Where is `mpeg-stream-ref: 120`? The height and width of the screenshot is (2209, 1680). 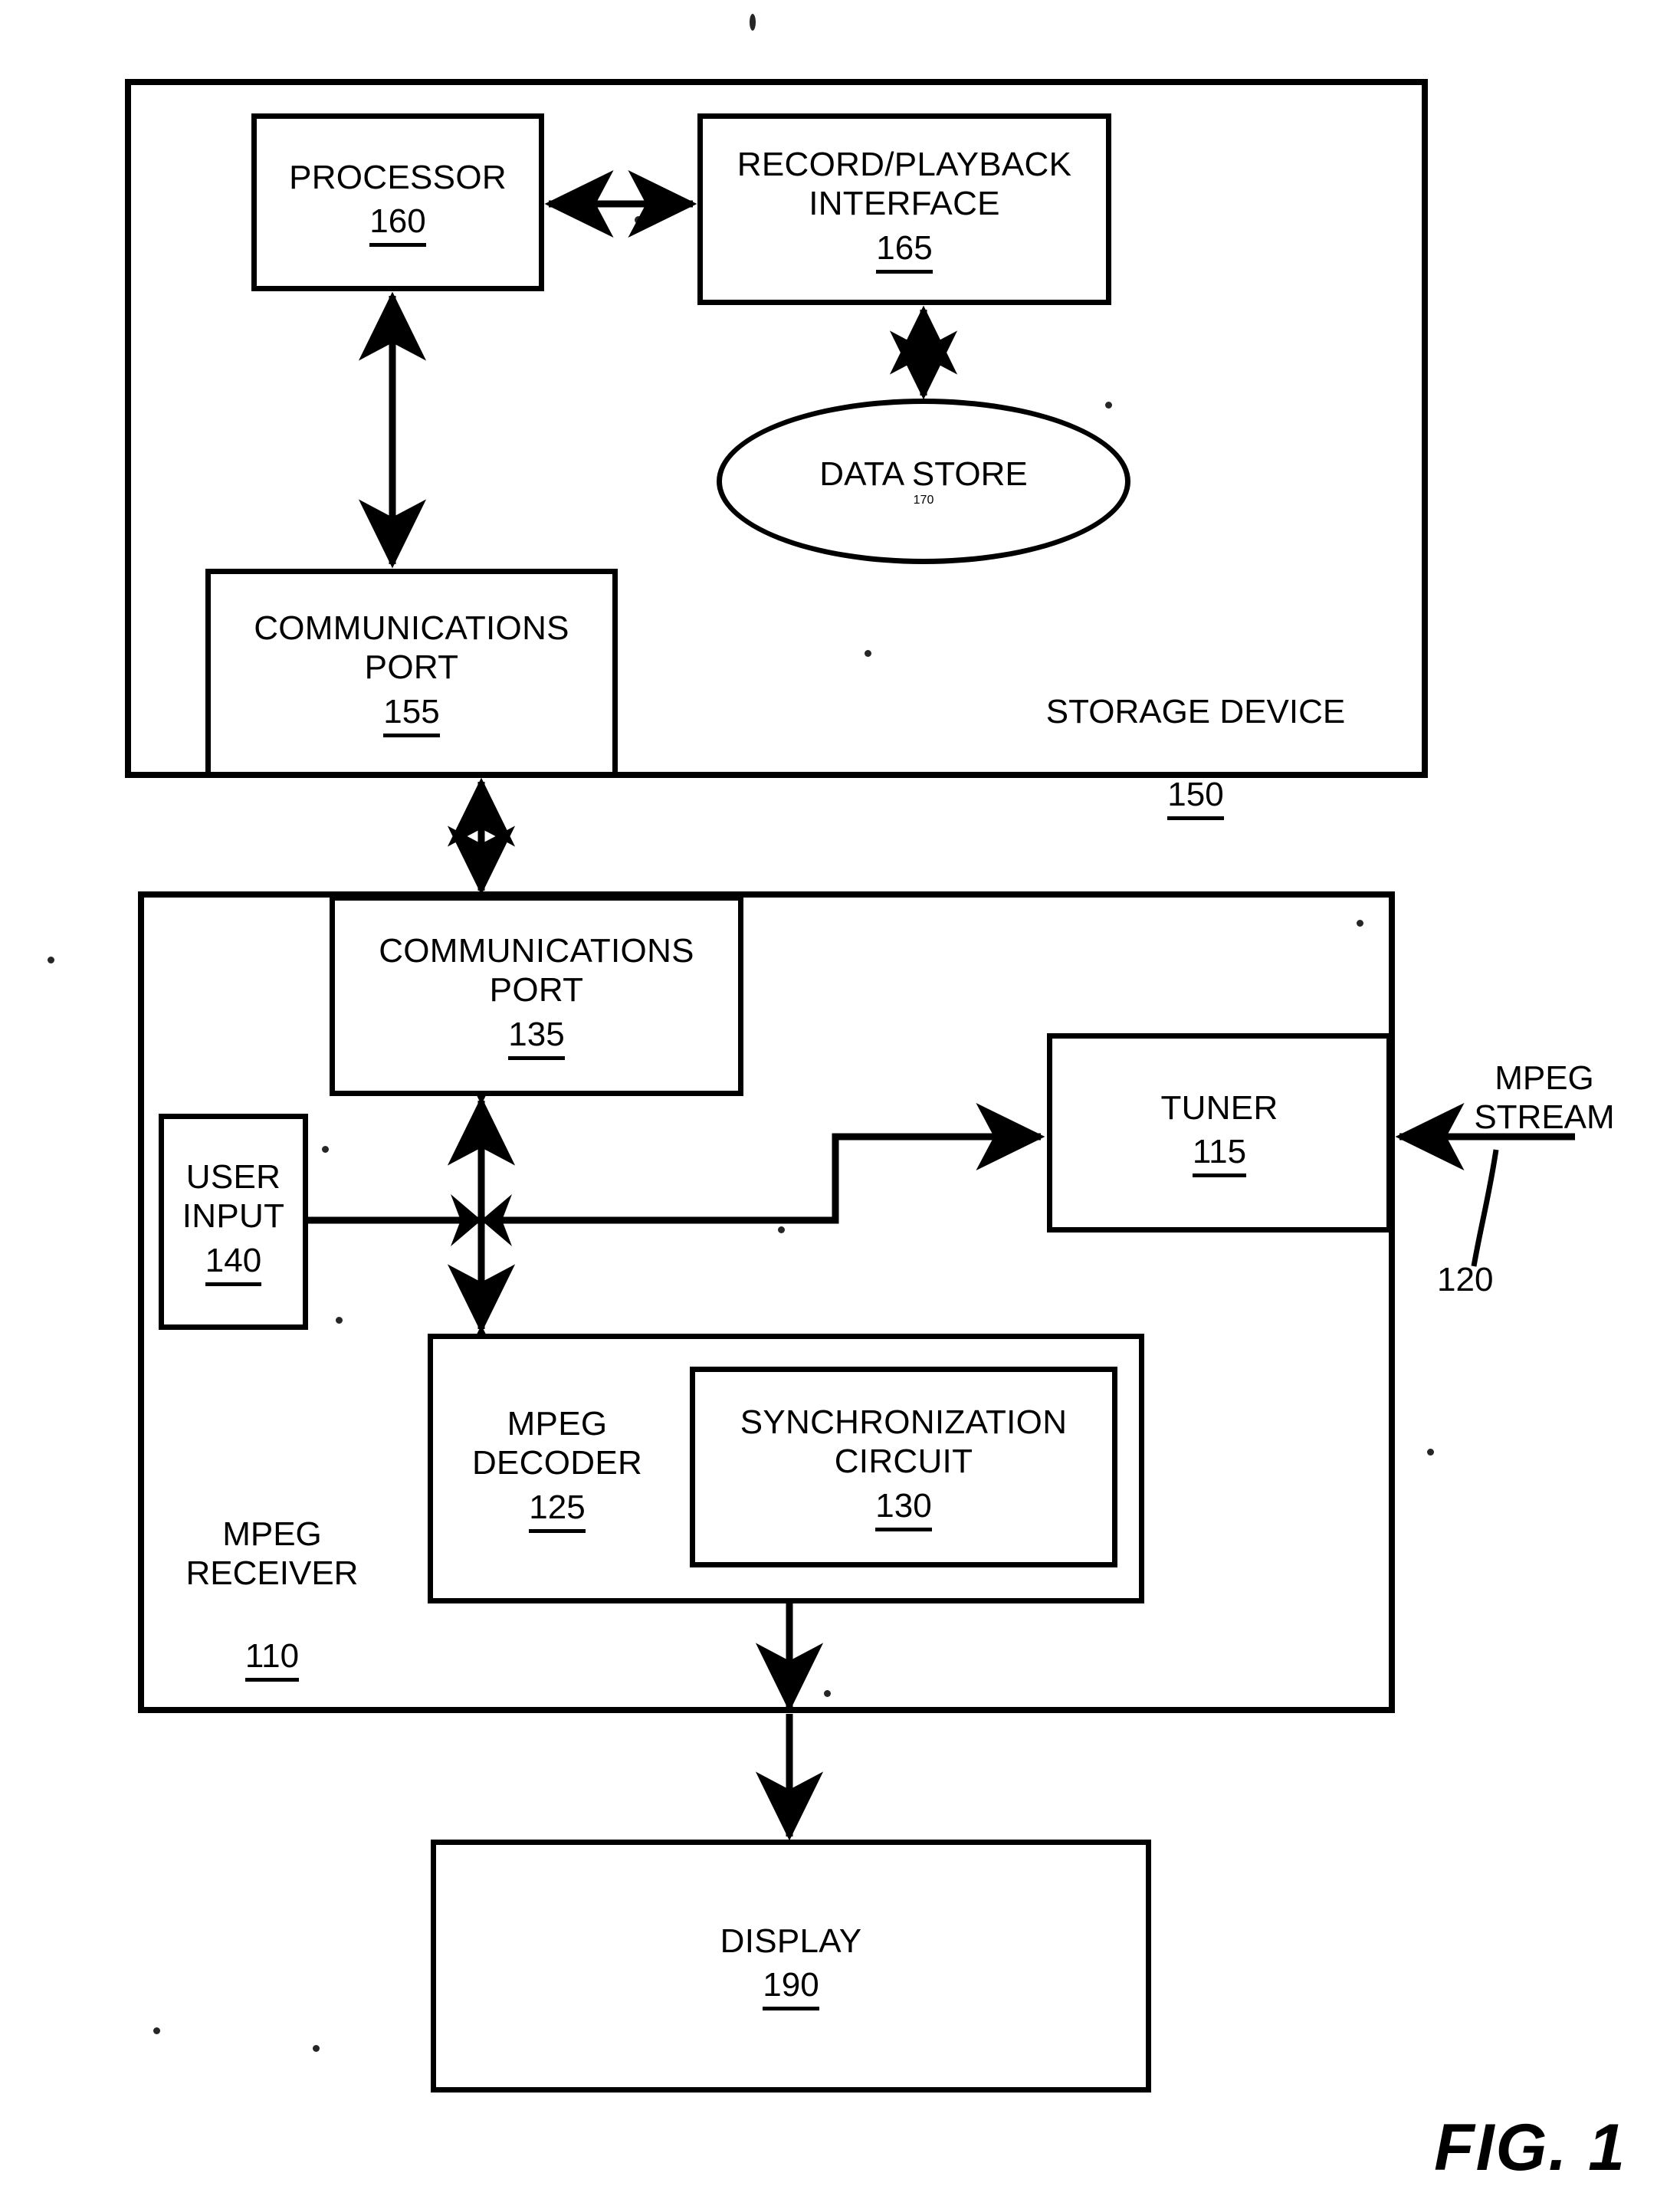 mpeg-stream-ref: 120 is located at coordinates (1465, 1279).